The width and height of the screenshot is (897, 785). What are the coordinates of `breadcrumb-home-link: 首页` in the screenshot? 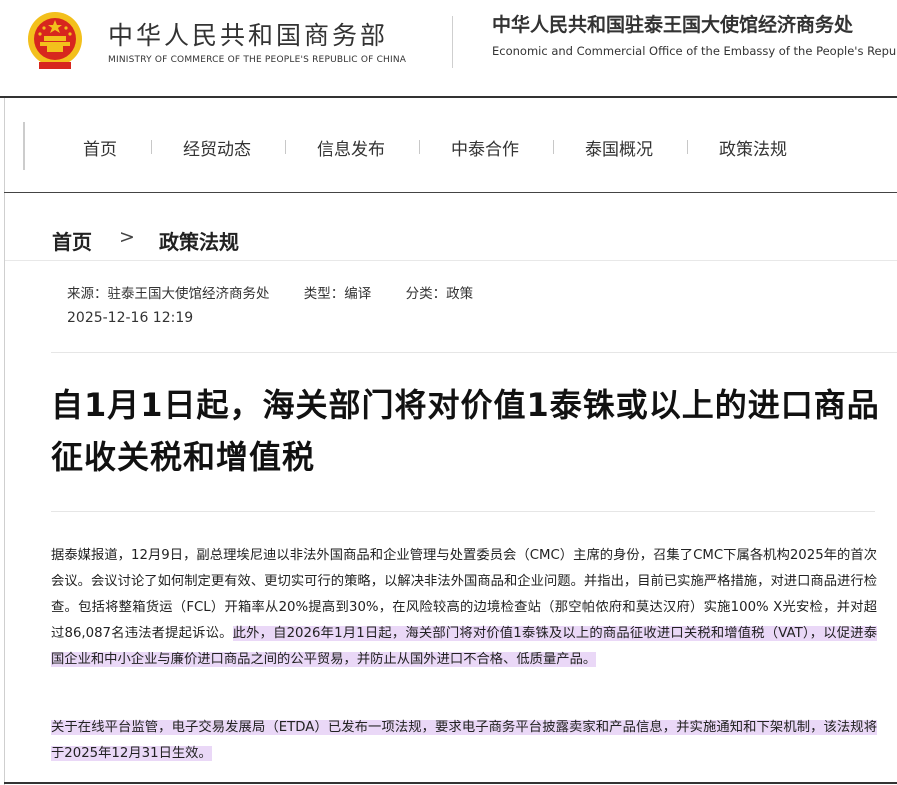 It's located at (72, 240).